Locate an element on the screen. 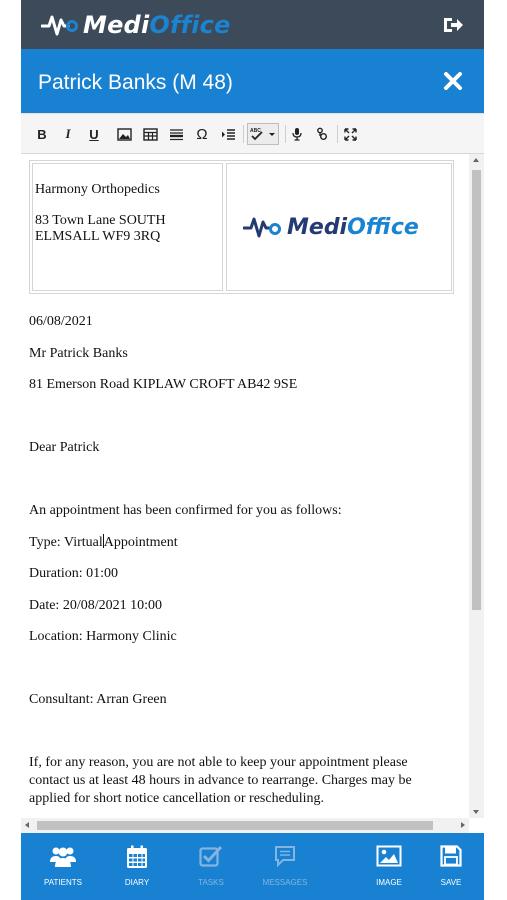 This screenshot has width=507, height=900. nav-save: SAVE is located at coordinates (451, 866).